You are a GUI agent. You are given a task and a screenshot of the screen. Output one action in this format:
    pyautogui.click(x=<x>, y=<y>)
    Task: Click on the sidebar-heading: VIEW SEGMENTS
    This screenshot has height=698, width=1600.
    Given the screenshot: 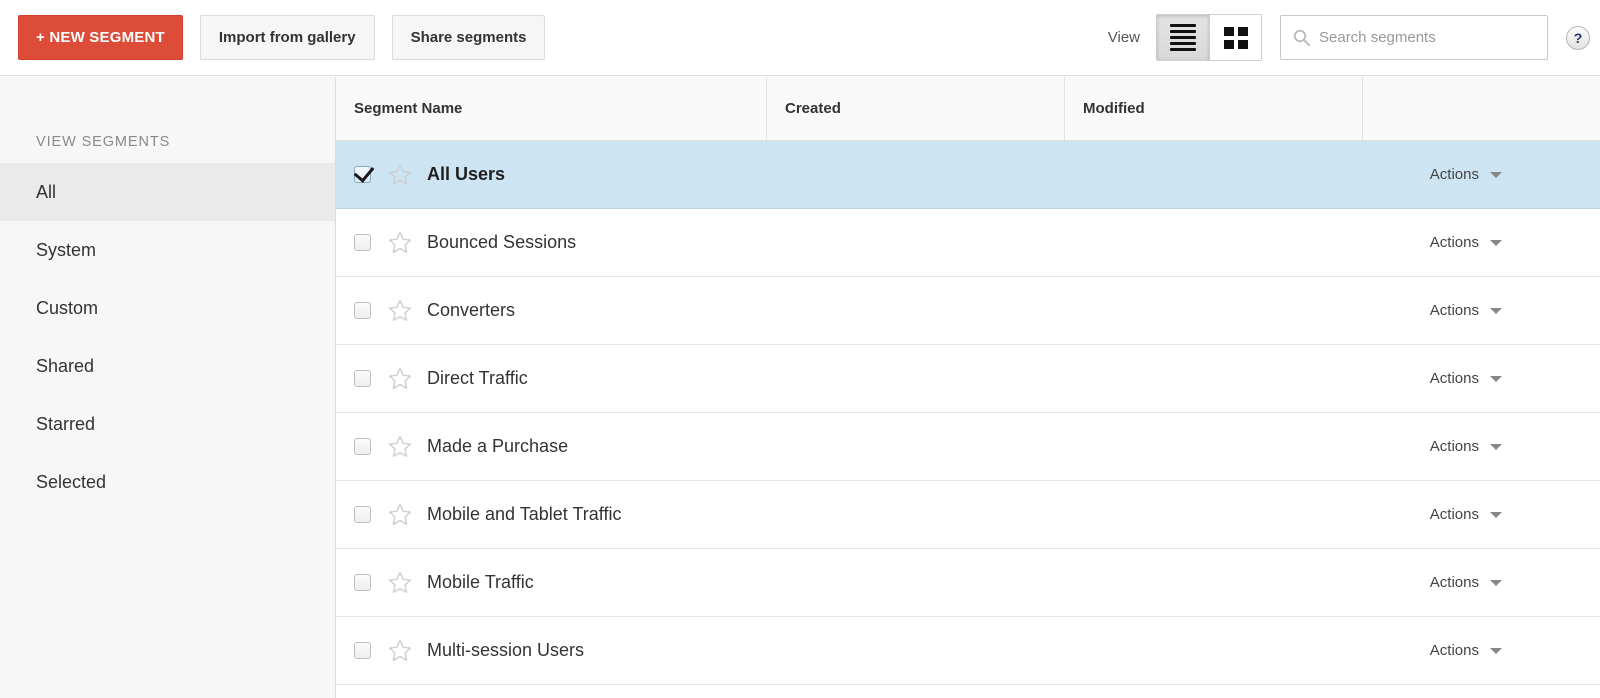 What is the action you would take?
    pyautogui.click(x=103, y=142)
    